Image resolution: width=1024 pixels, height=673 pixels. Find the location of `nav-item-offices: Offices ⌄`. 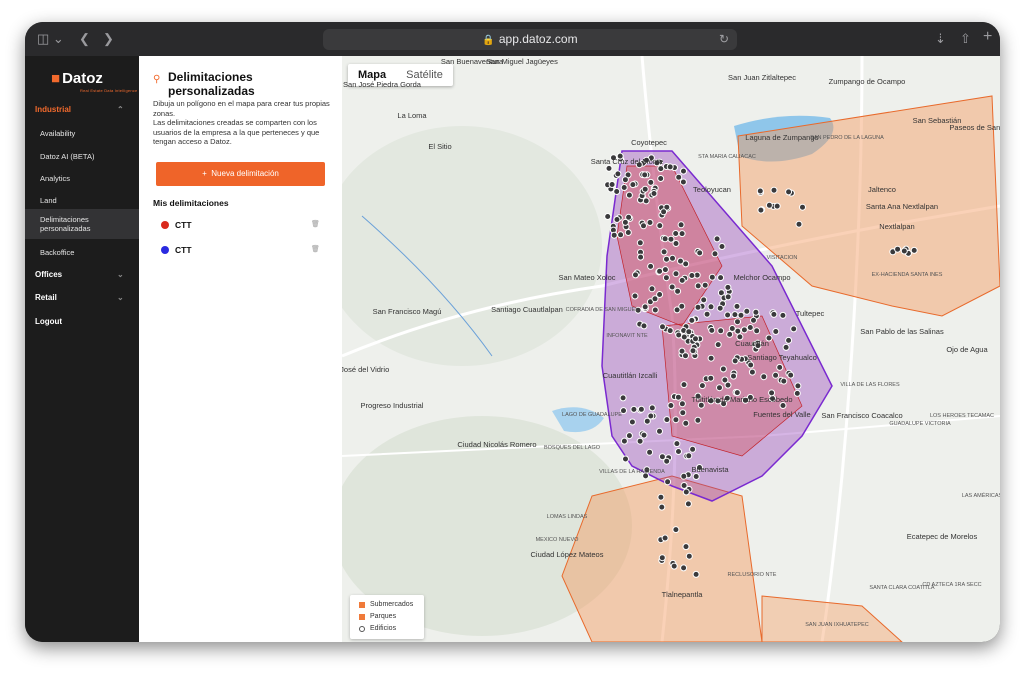

nav-item-offices: Offices ⌄ is located at coordinates (79, 274).